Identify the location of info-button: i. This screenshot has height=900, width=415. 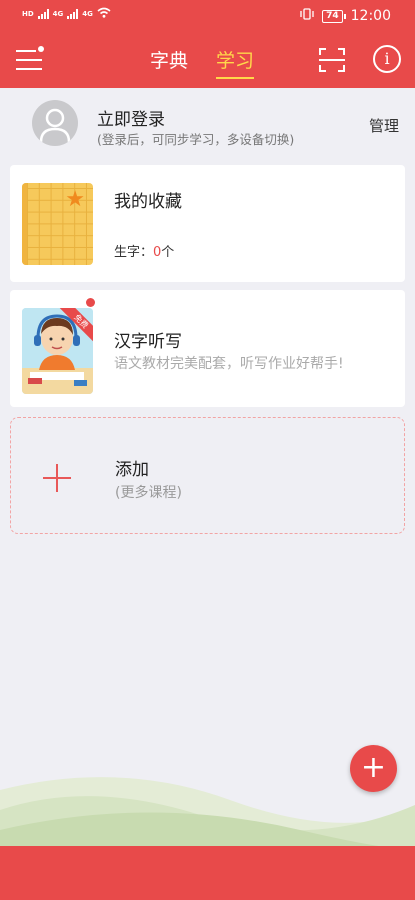
(387, 59).